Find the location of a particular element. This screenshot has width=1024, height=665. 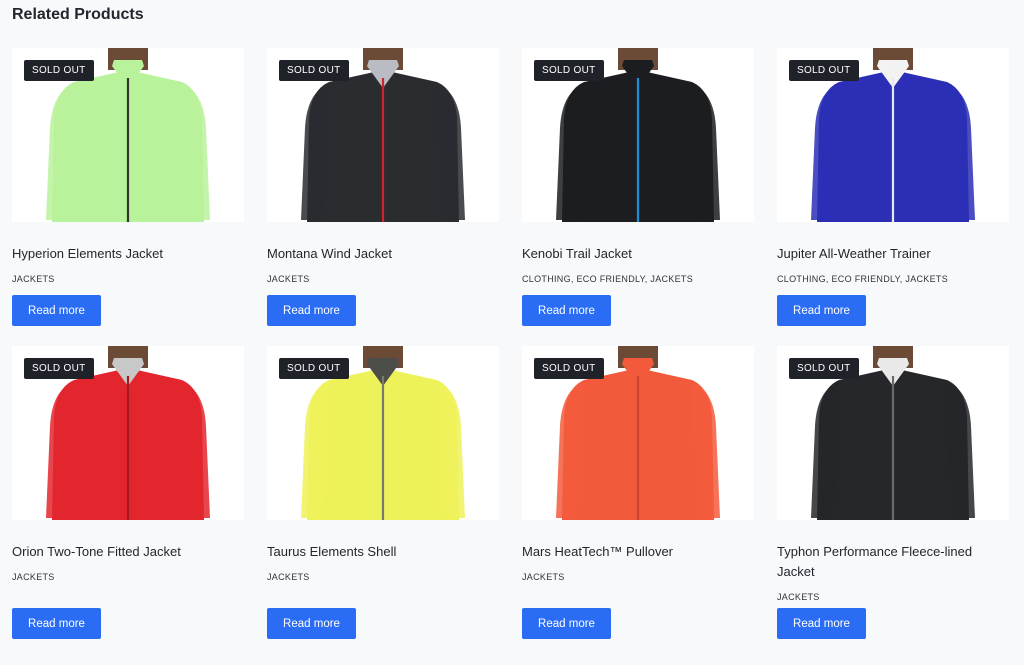

product-name: Hyperion Elements Jacket is located at coordinates (128, 254).